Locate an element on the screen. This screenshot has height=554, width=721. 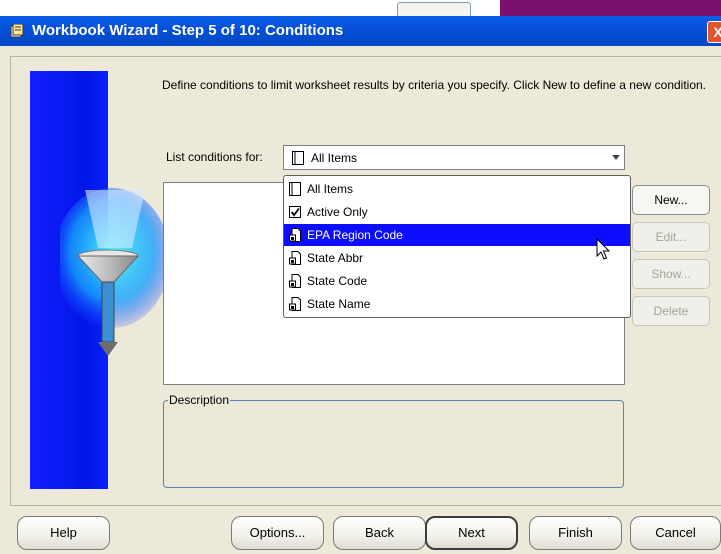
app-icon is located at coordinates (17, 31).